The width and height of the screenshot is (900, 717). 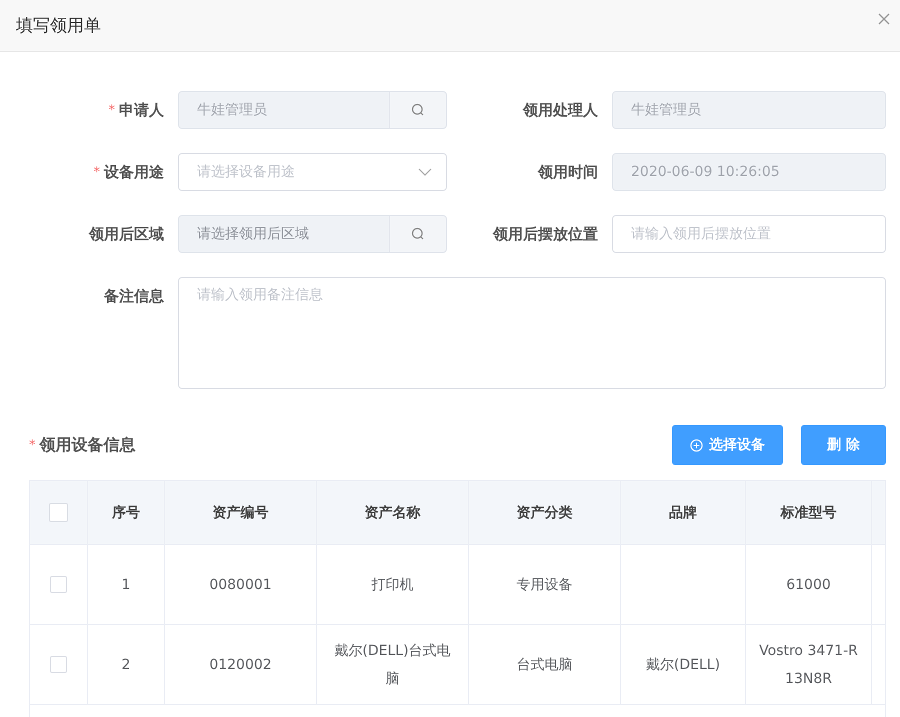 What do you see at coordinates (425, 172) in the screenshot?
I see `chevron-down-icon` at bounding box center [425, 172].